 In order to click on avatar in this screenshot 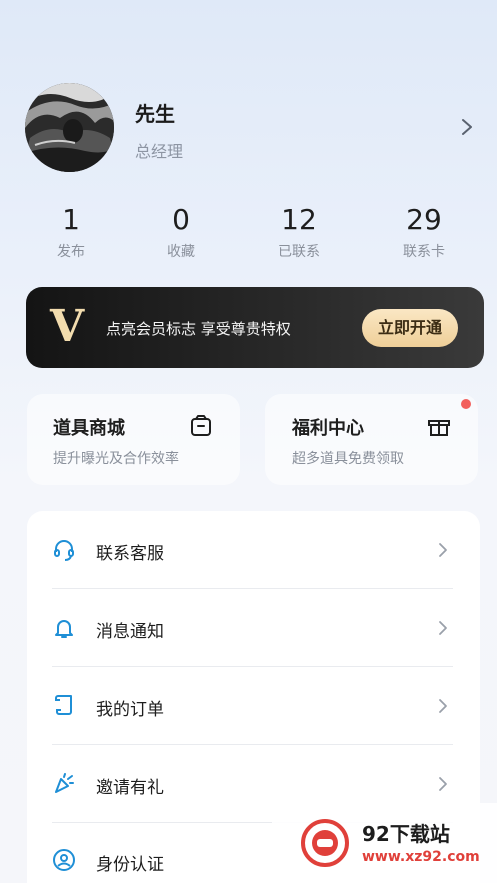, I will do `click(69, 127)`.